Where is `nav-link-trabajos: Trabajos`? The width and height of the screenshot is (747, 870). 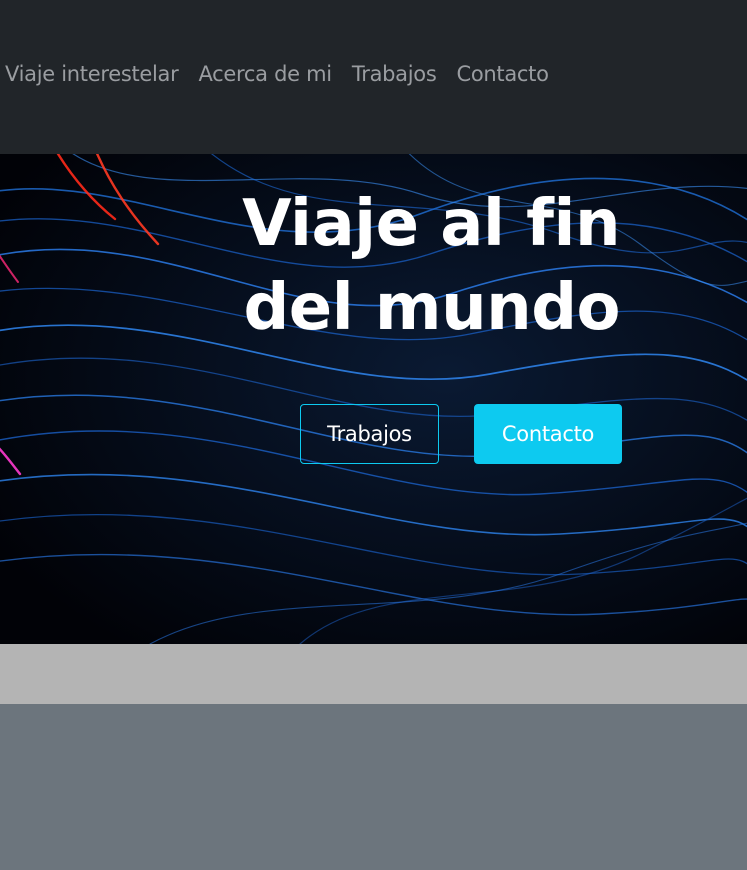 nav-link-trabajos: Trabajos is located at coordinates (404, 74).